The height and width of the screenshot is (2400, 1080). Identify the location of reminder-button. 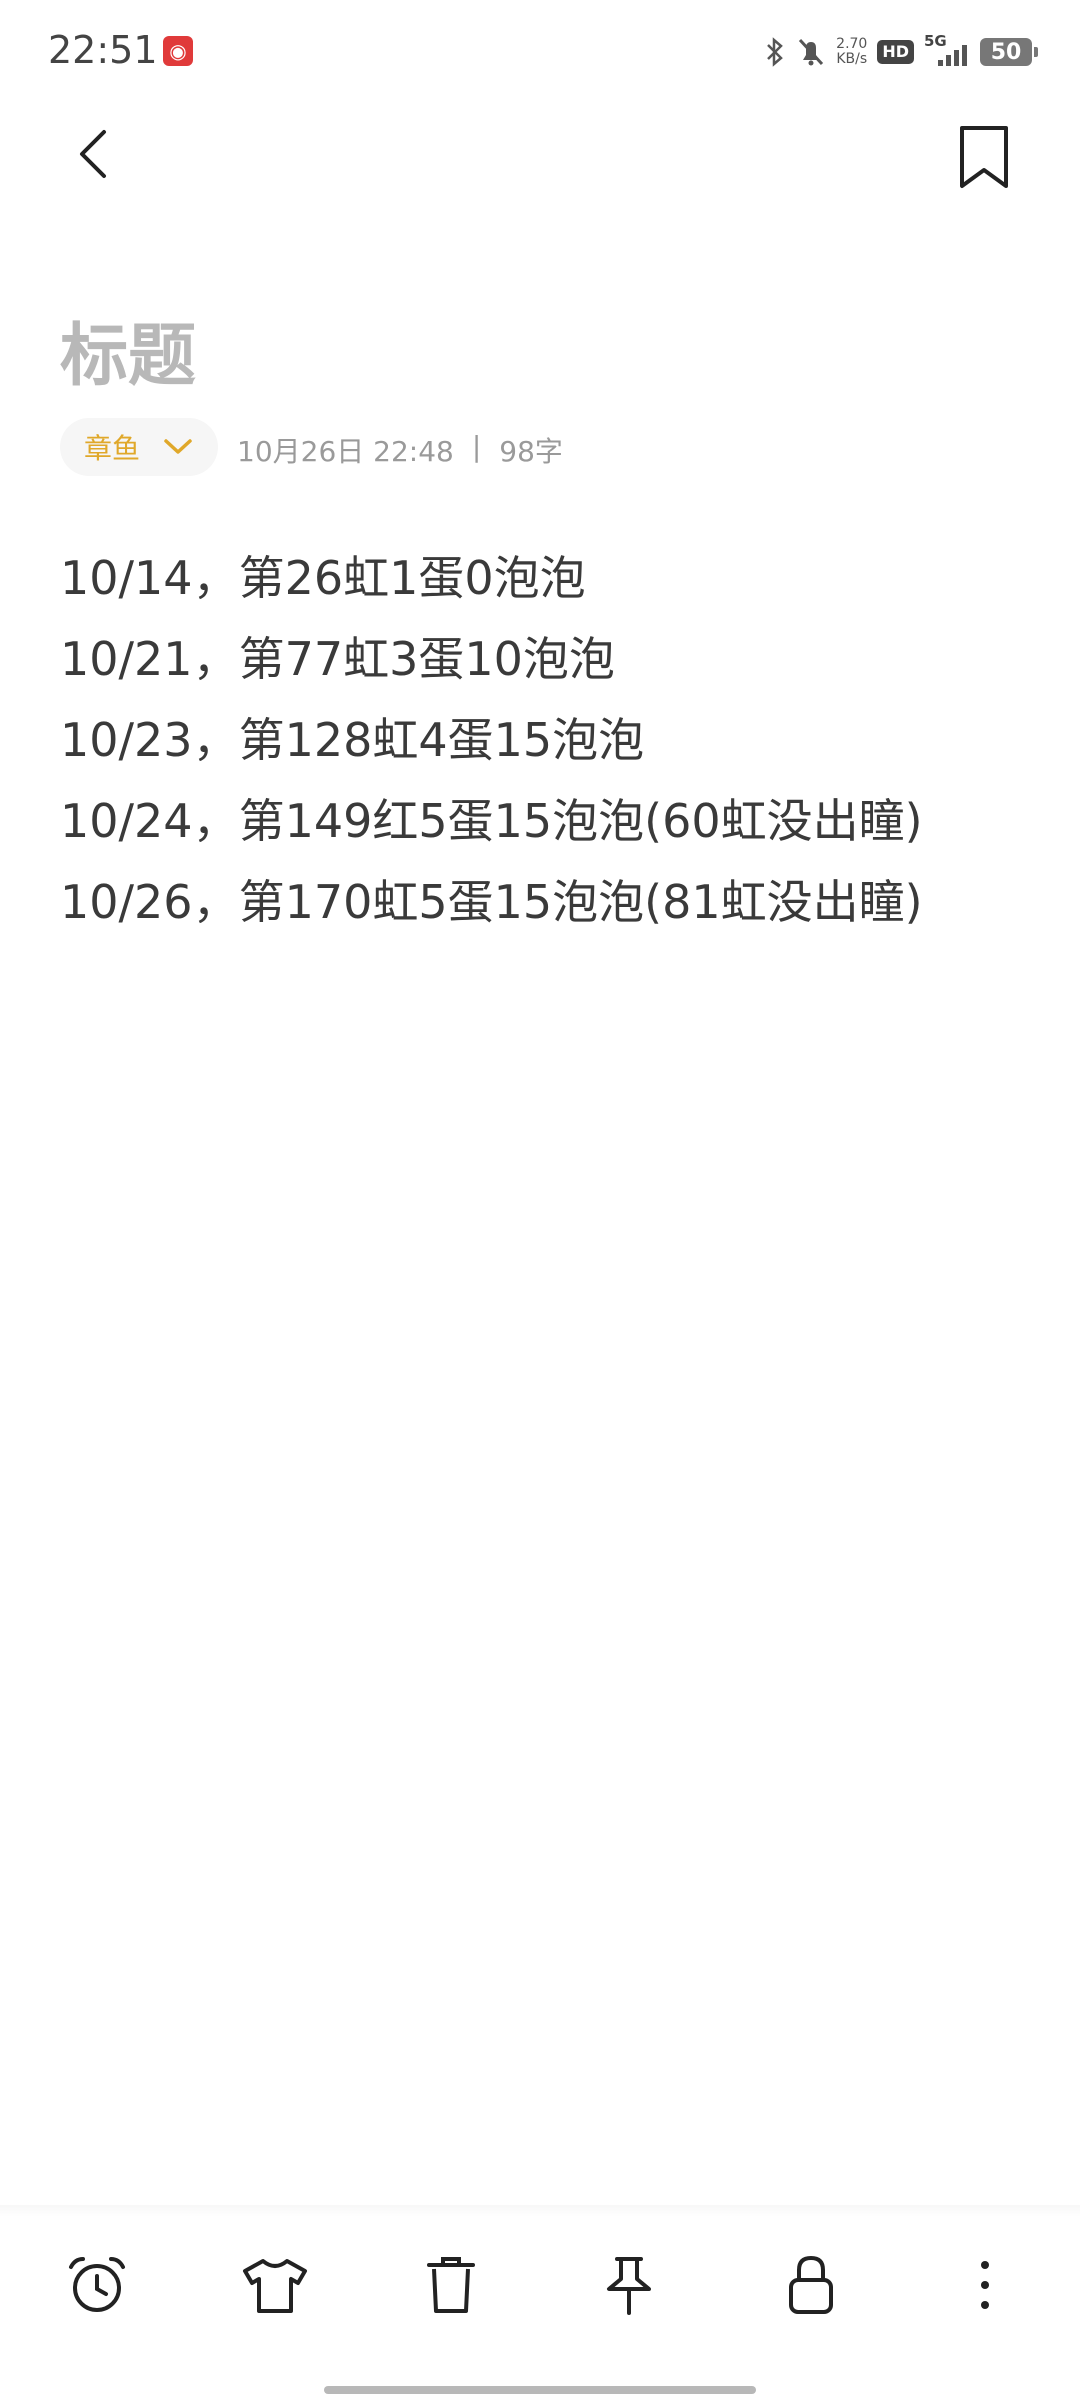
(97, 2285).